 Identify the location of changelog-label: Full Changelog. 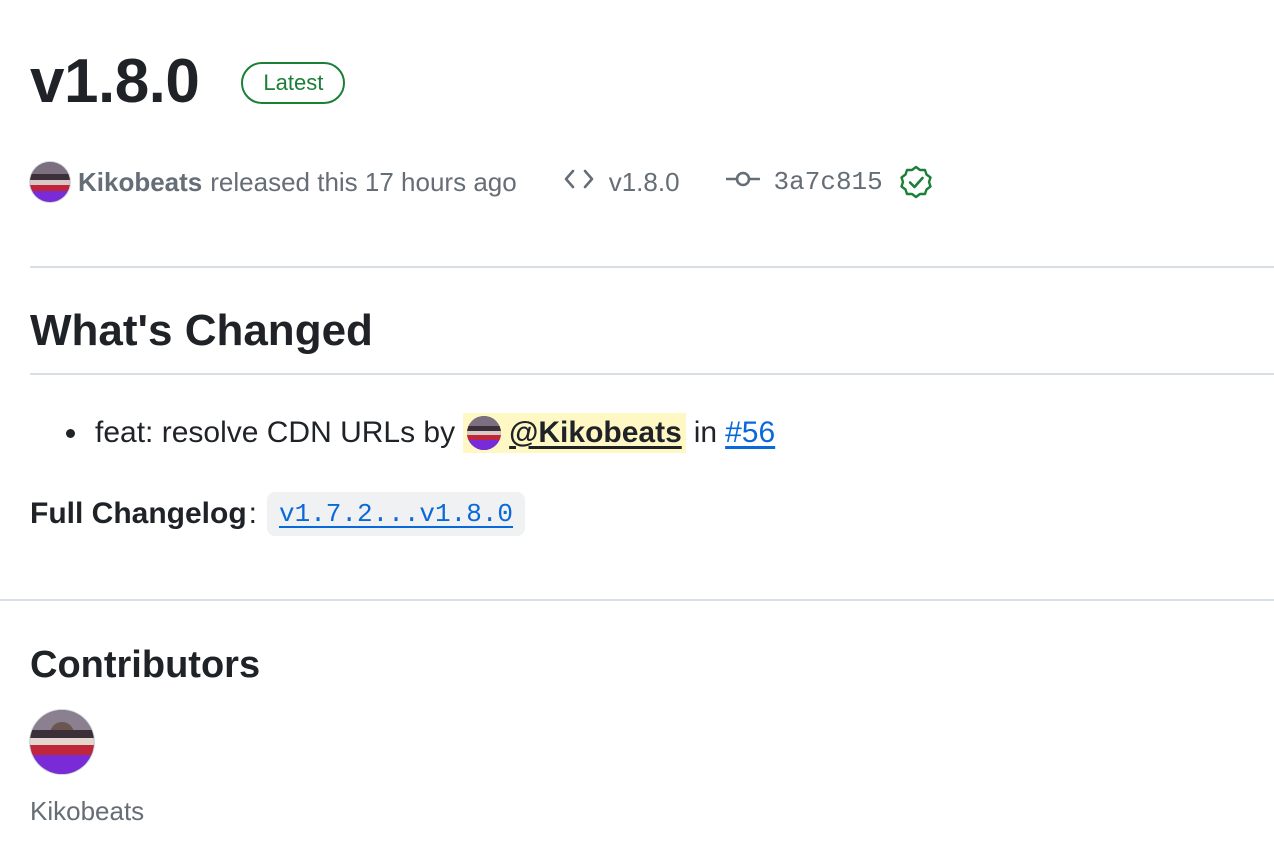
(138, 513).